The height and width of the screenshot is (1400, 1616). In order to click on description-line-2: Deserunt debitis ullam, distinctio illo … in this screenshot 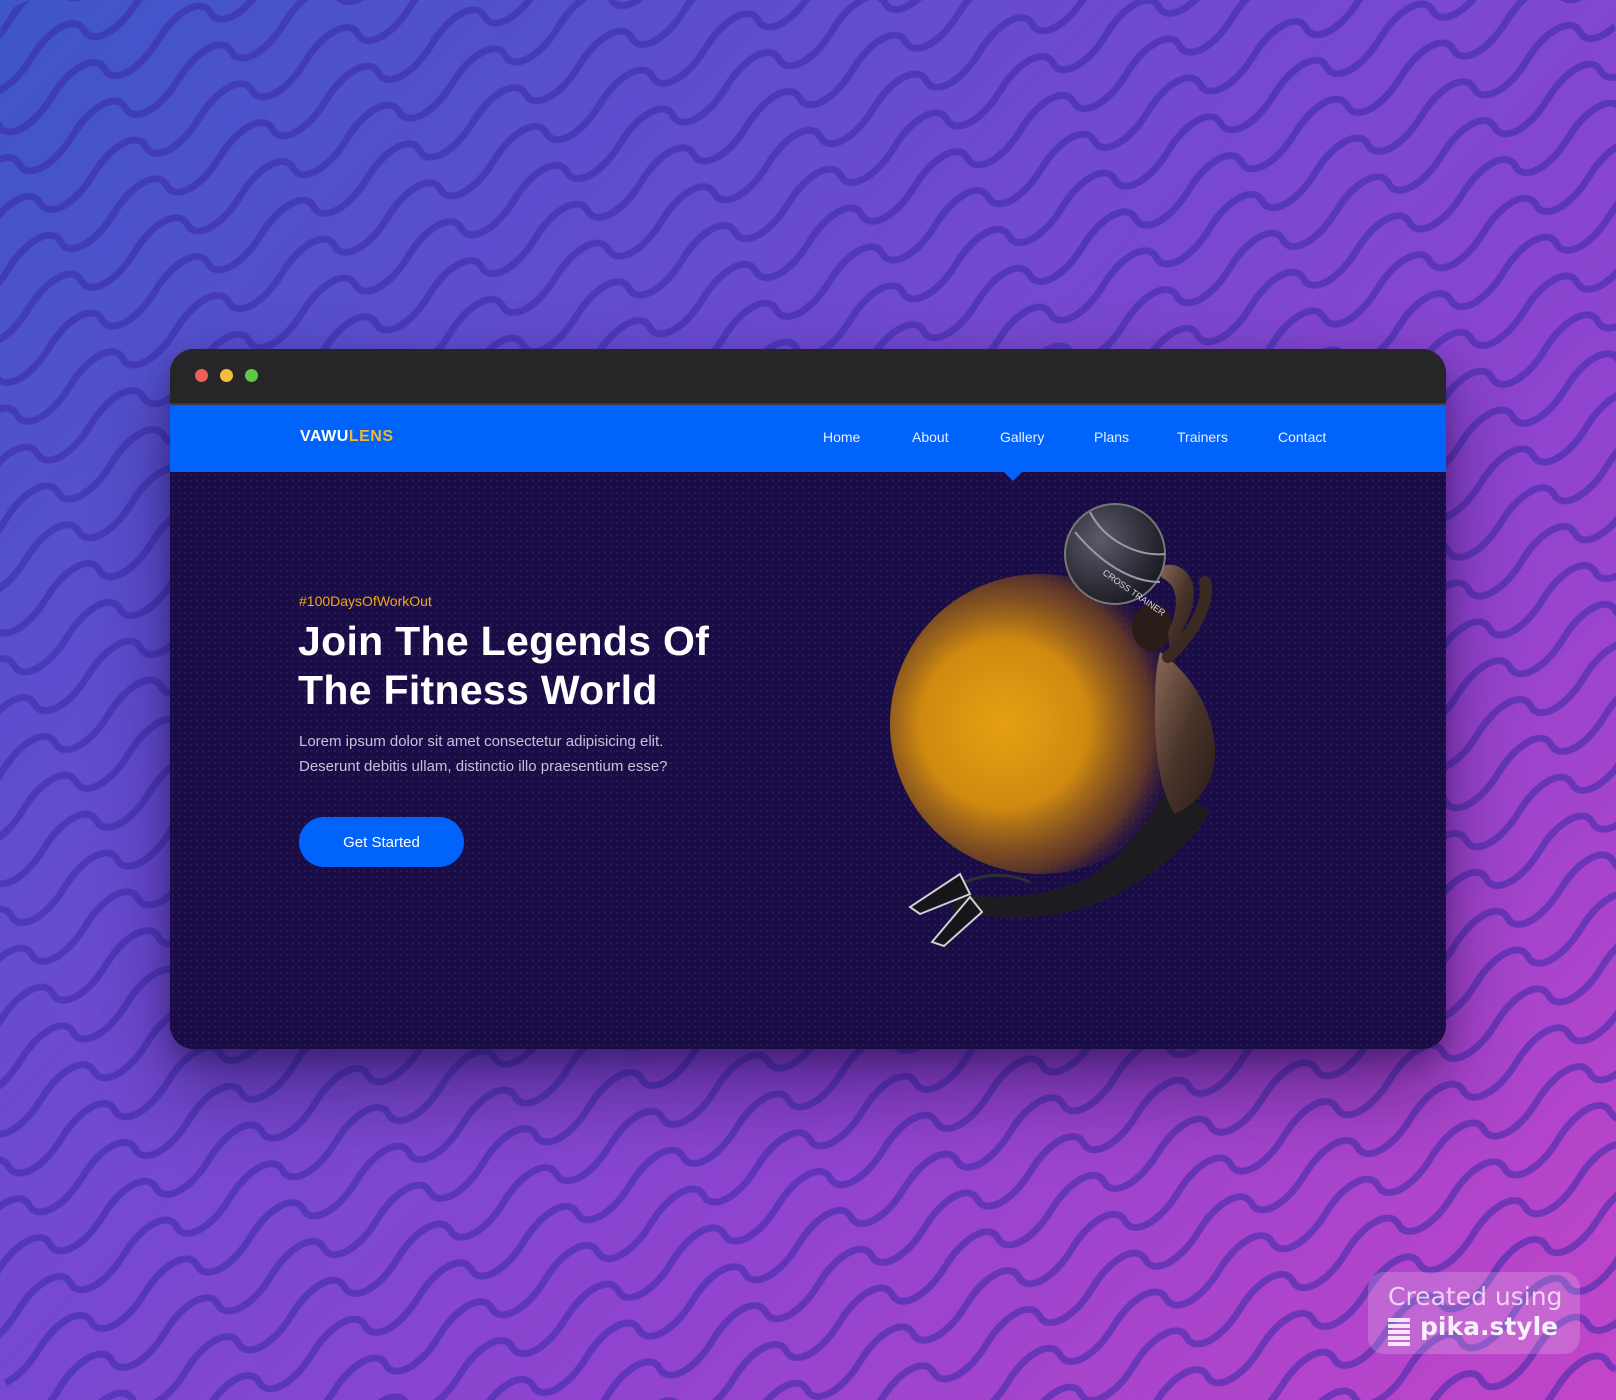, I will do `click(483, 766)`.